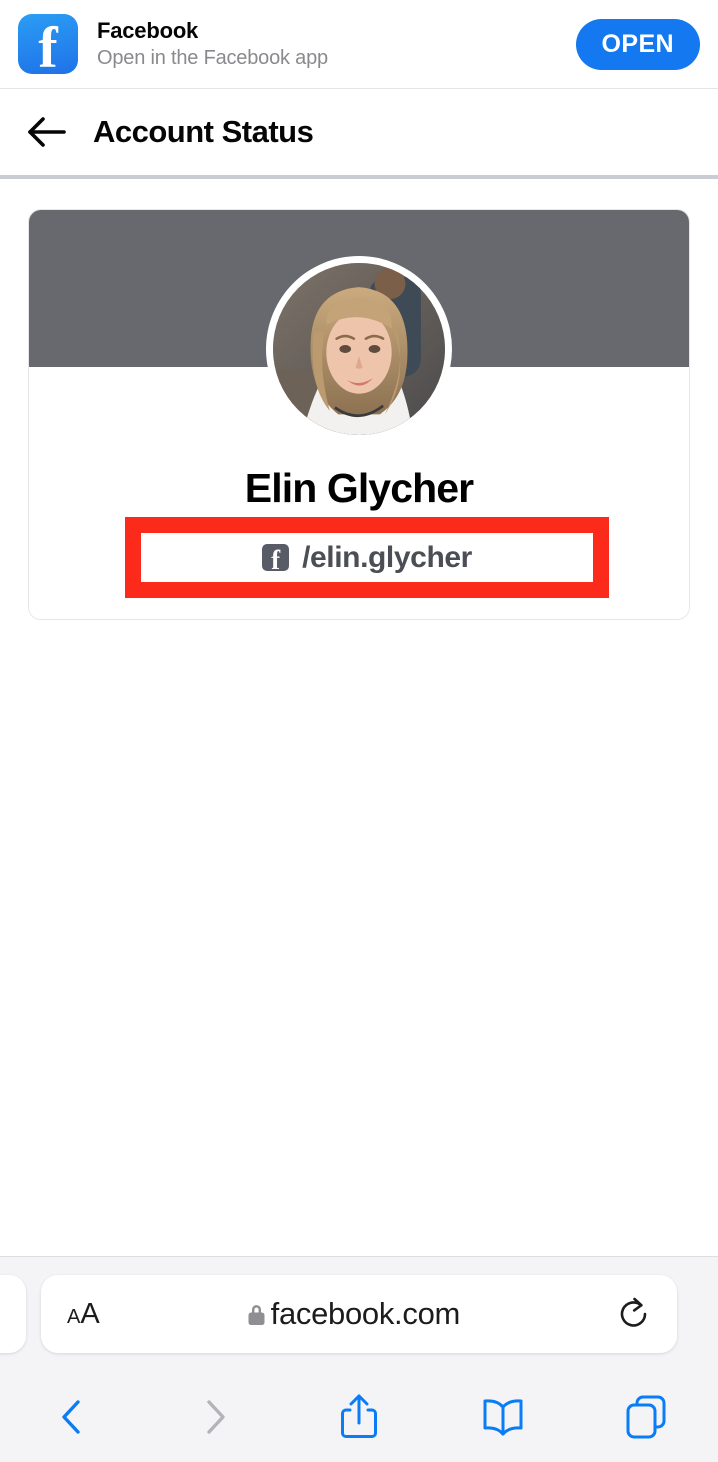 The image size is (718, 1462). What do you see at coordinates (365, 1313) in the screenshot?
I see `url-text: facebook.com` at bounding box center [365, 1313].